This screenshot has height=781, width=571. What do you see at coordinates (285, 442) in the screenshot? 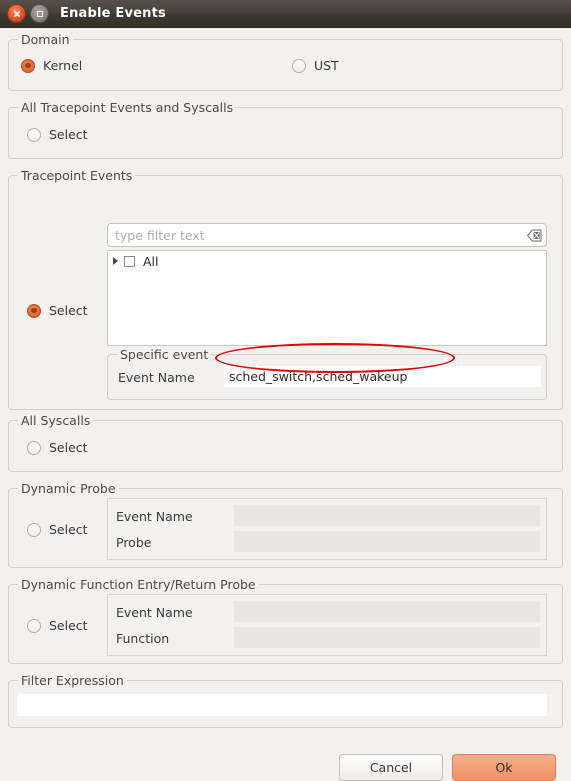
I see `all-syscalls-group: All Syscalls Select` at bounding box center [285, 442].